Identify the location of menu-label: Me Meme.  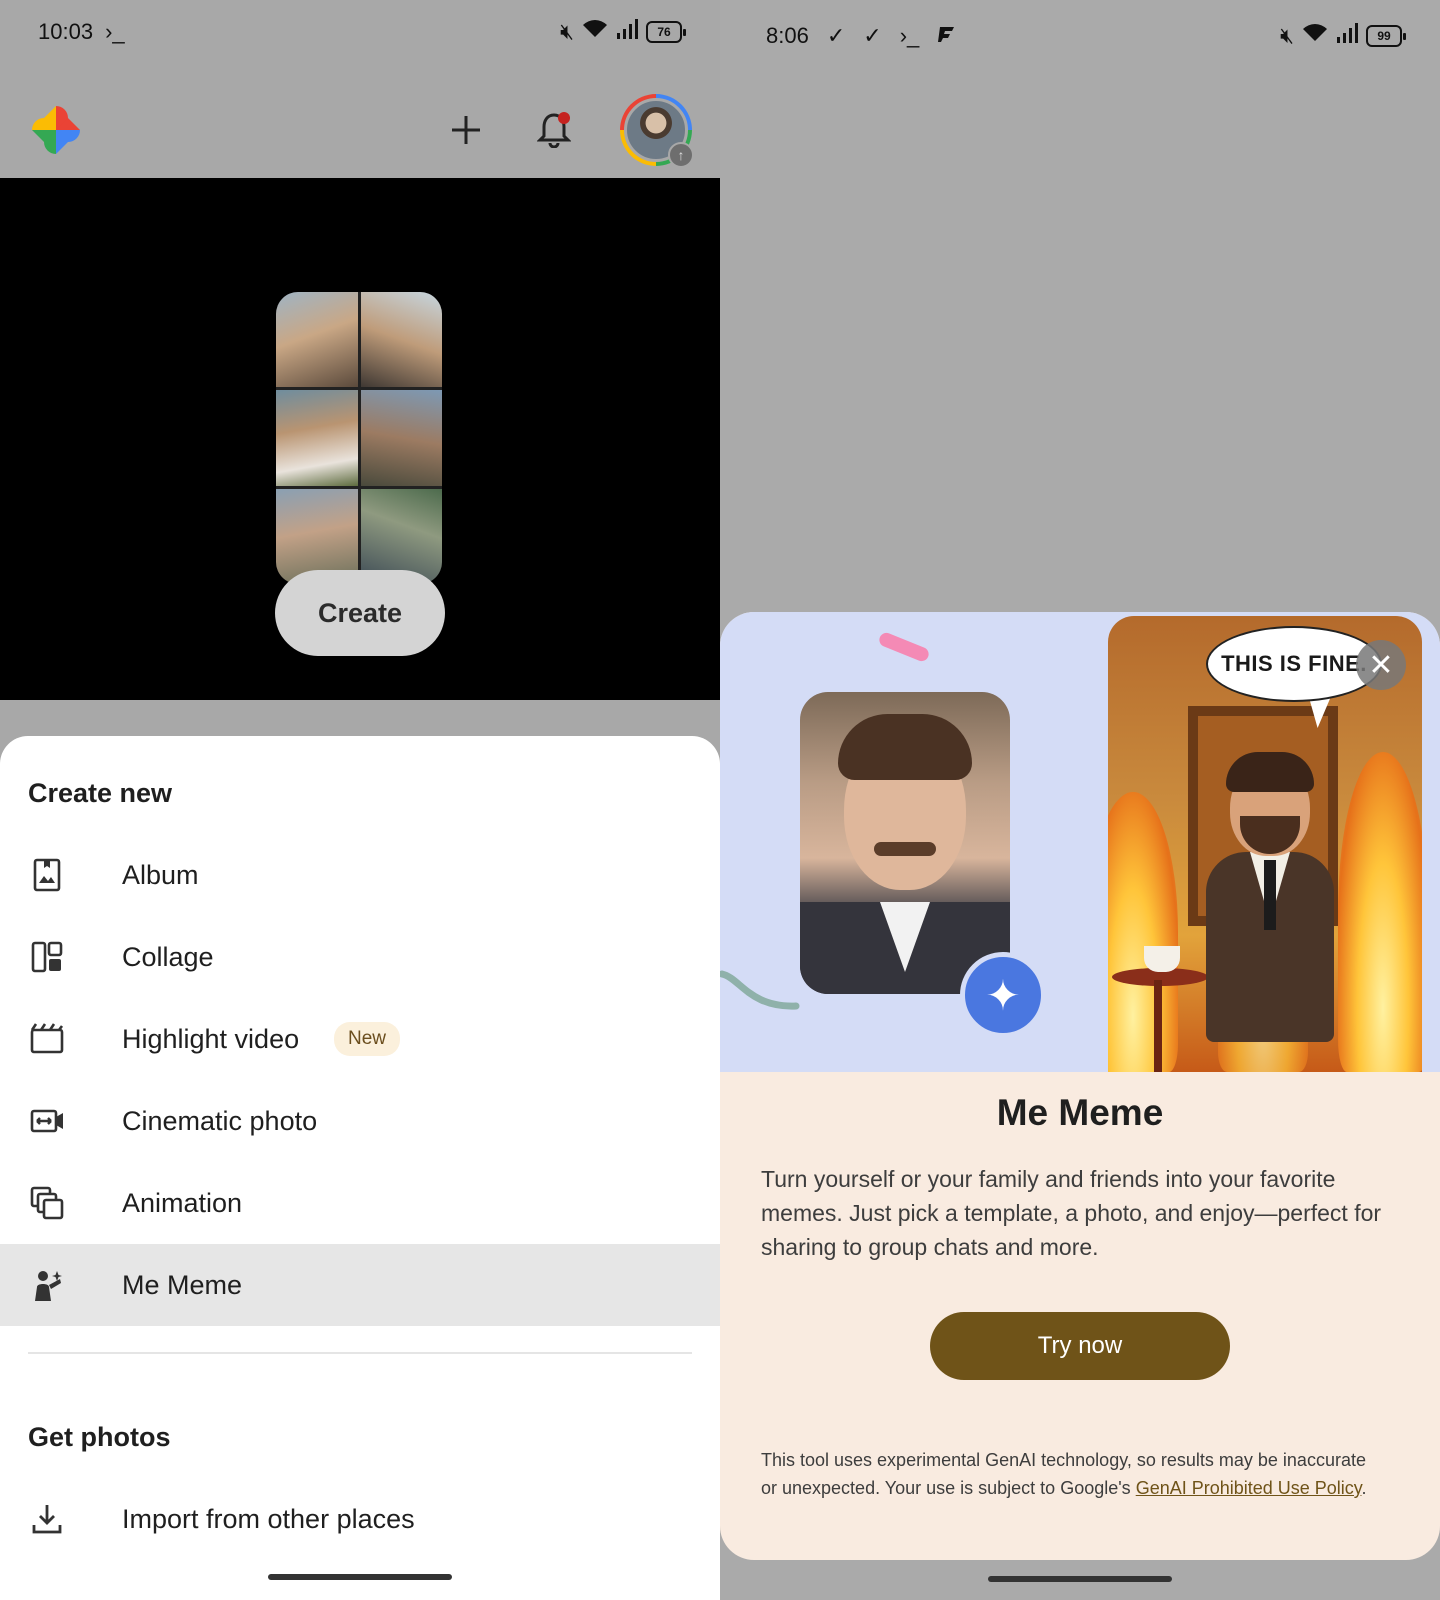
(182, 1284).